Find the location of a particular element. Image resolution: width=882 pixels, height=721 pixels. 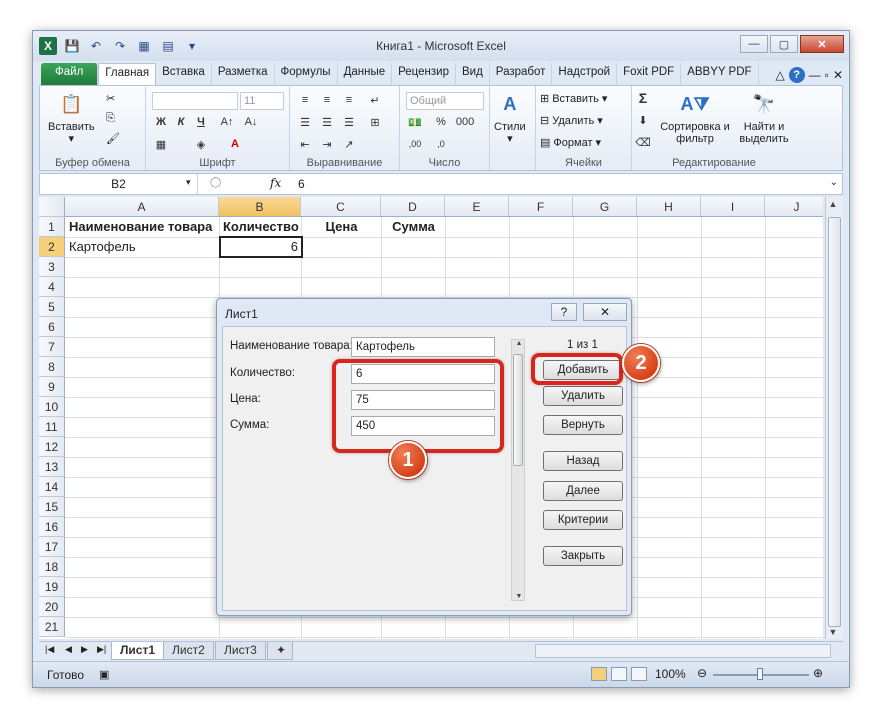

cell-a1: Наименование товара is located at coordinates (142, 227).